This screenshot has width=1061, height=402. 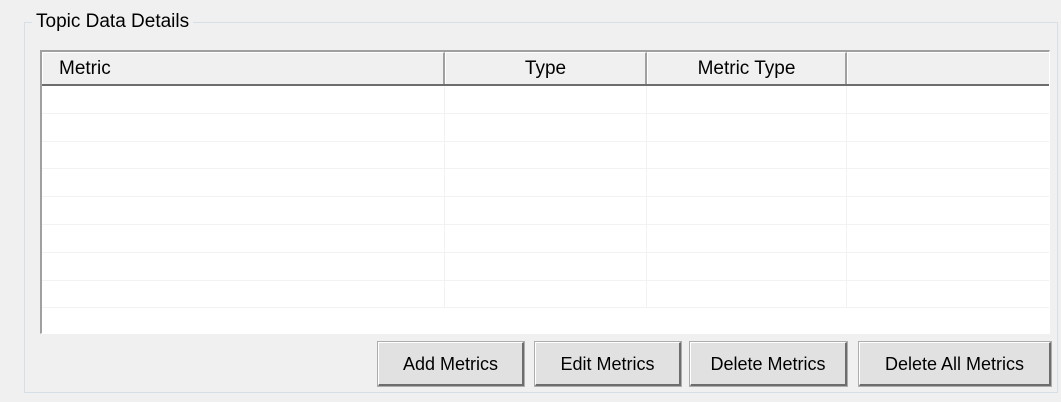 What do you see at coordinates (243, 68) in the screenshot?
I see `column-header-metric: Metric` at bounding box center [243, 68].